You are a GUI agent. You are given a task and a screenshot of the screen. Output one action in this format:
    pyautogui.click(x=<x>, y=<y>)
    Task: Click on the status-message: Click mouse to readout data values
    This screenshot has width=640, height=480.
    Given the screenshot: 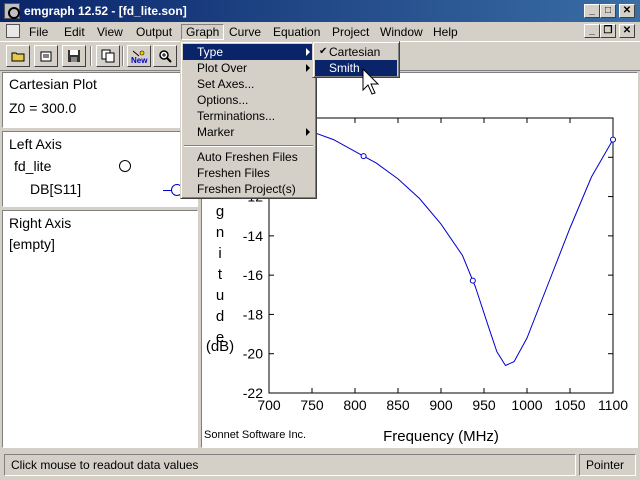 What is the action you would take?
    pyautogui.click(x=290, y=465)
    